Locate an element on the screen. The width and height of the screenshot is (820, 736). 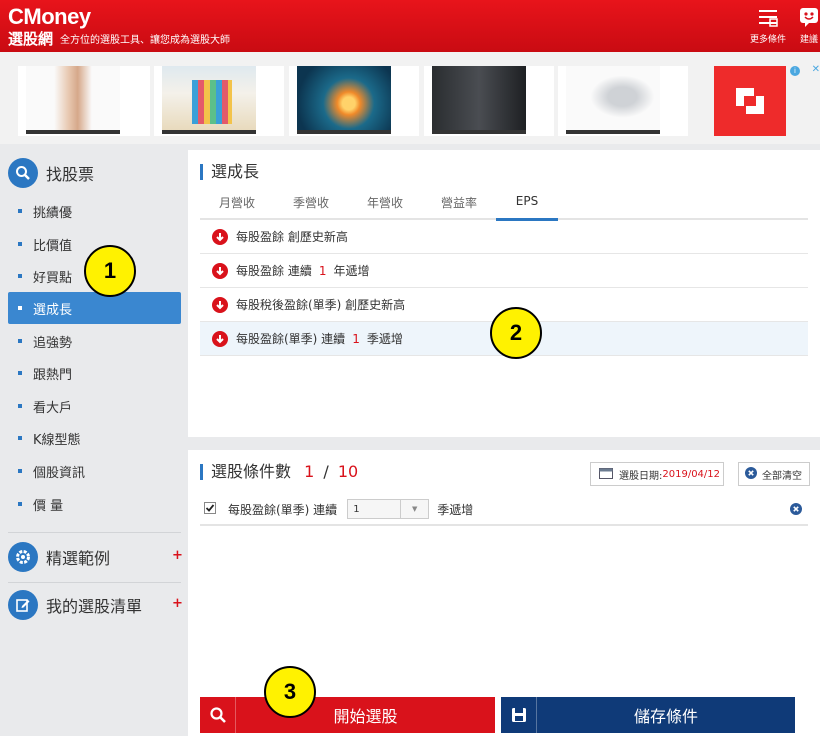
date-value: 2019/04/12 is located at coordinates (691, 474).